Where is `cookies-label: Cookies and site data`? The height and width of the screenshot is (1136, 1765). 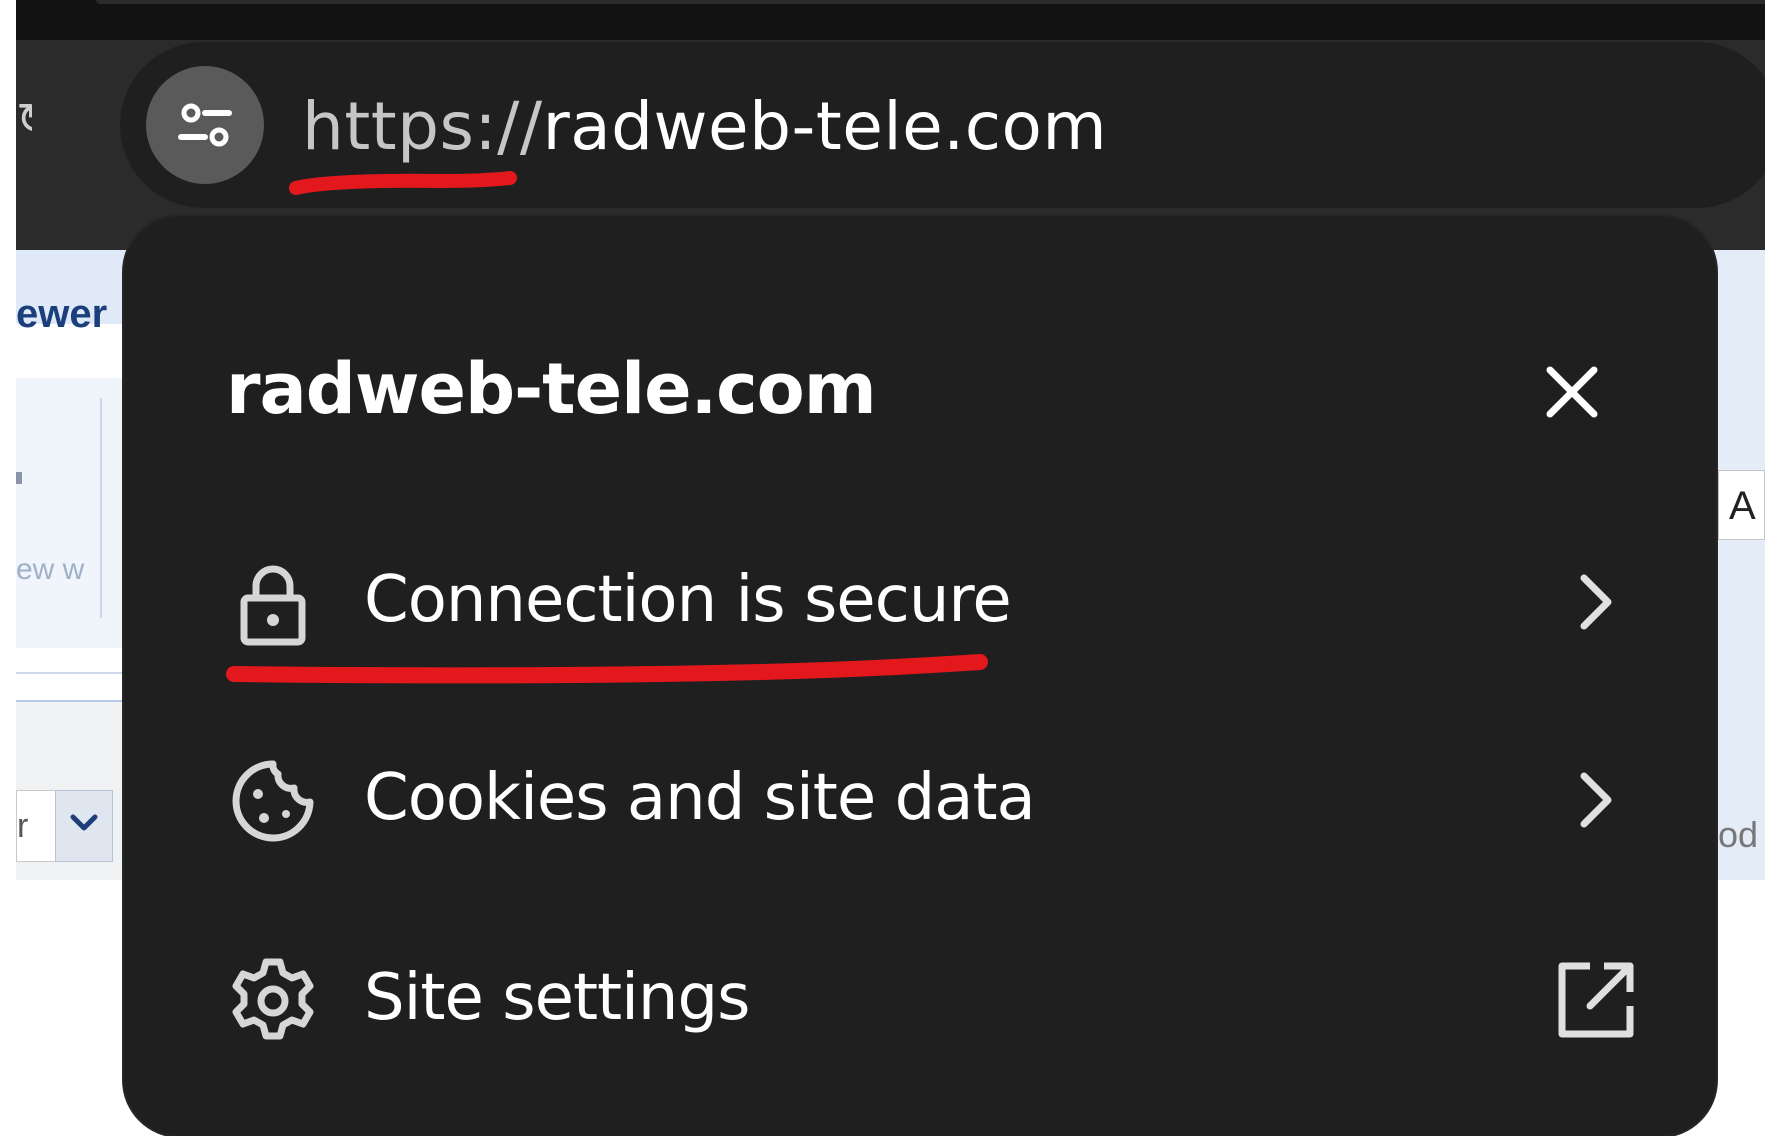 cookies-label: Cookies and site data is located at coordinates (700, 798).